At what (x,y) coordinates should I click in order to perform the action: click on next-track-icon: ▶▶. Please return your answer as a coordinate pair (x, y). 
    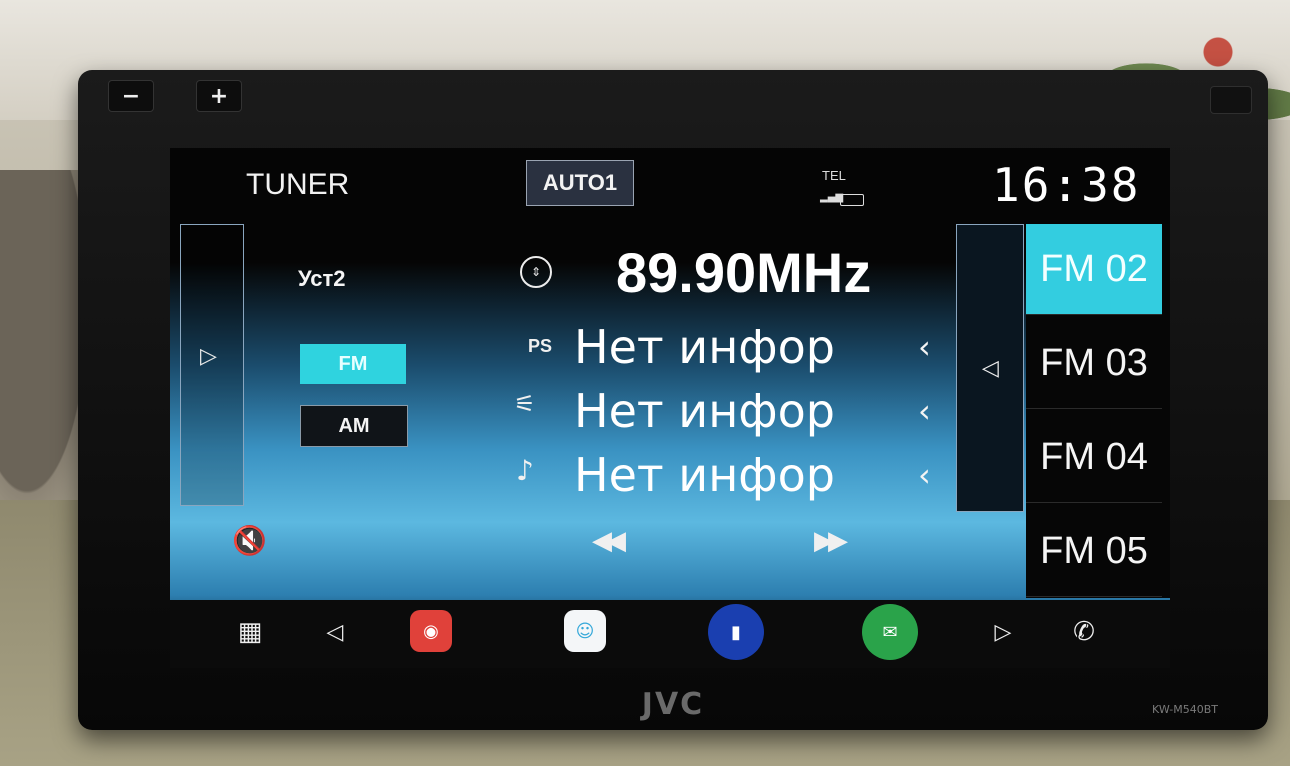
    Looking at the image, I should click on (831, 541).